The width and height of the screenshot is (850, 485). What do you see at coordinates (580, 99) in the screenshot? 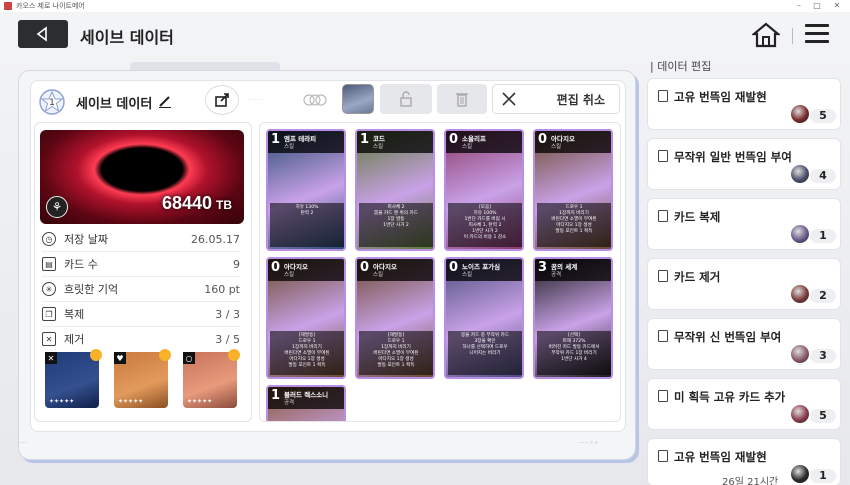
I see `cancel-edit-label: 편집 취소` at bounding box center [580, 99].